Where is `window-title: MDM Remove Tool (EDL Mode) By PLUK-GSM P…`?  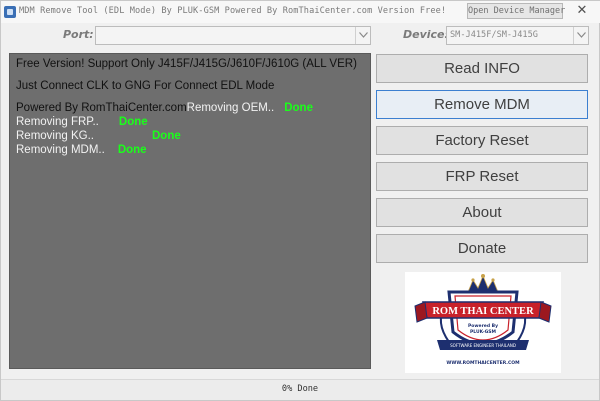 window-title: MDM Remove Tool (EDL Mode) By PLUK-GSM P… is located at coordinates (233, 11).